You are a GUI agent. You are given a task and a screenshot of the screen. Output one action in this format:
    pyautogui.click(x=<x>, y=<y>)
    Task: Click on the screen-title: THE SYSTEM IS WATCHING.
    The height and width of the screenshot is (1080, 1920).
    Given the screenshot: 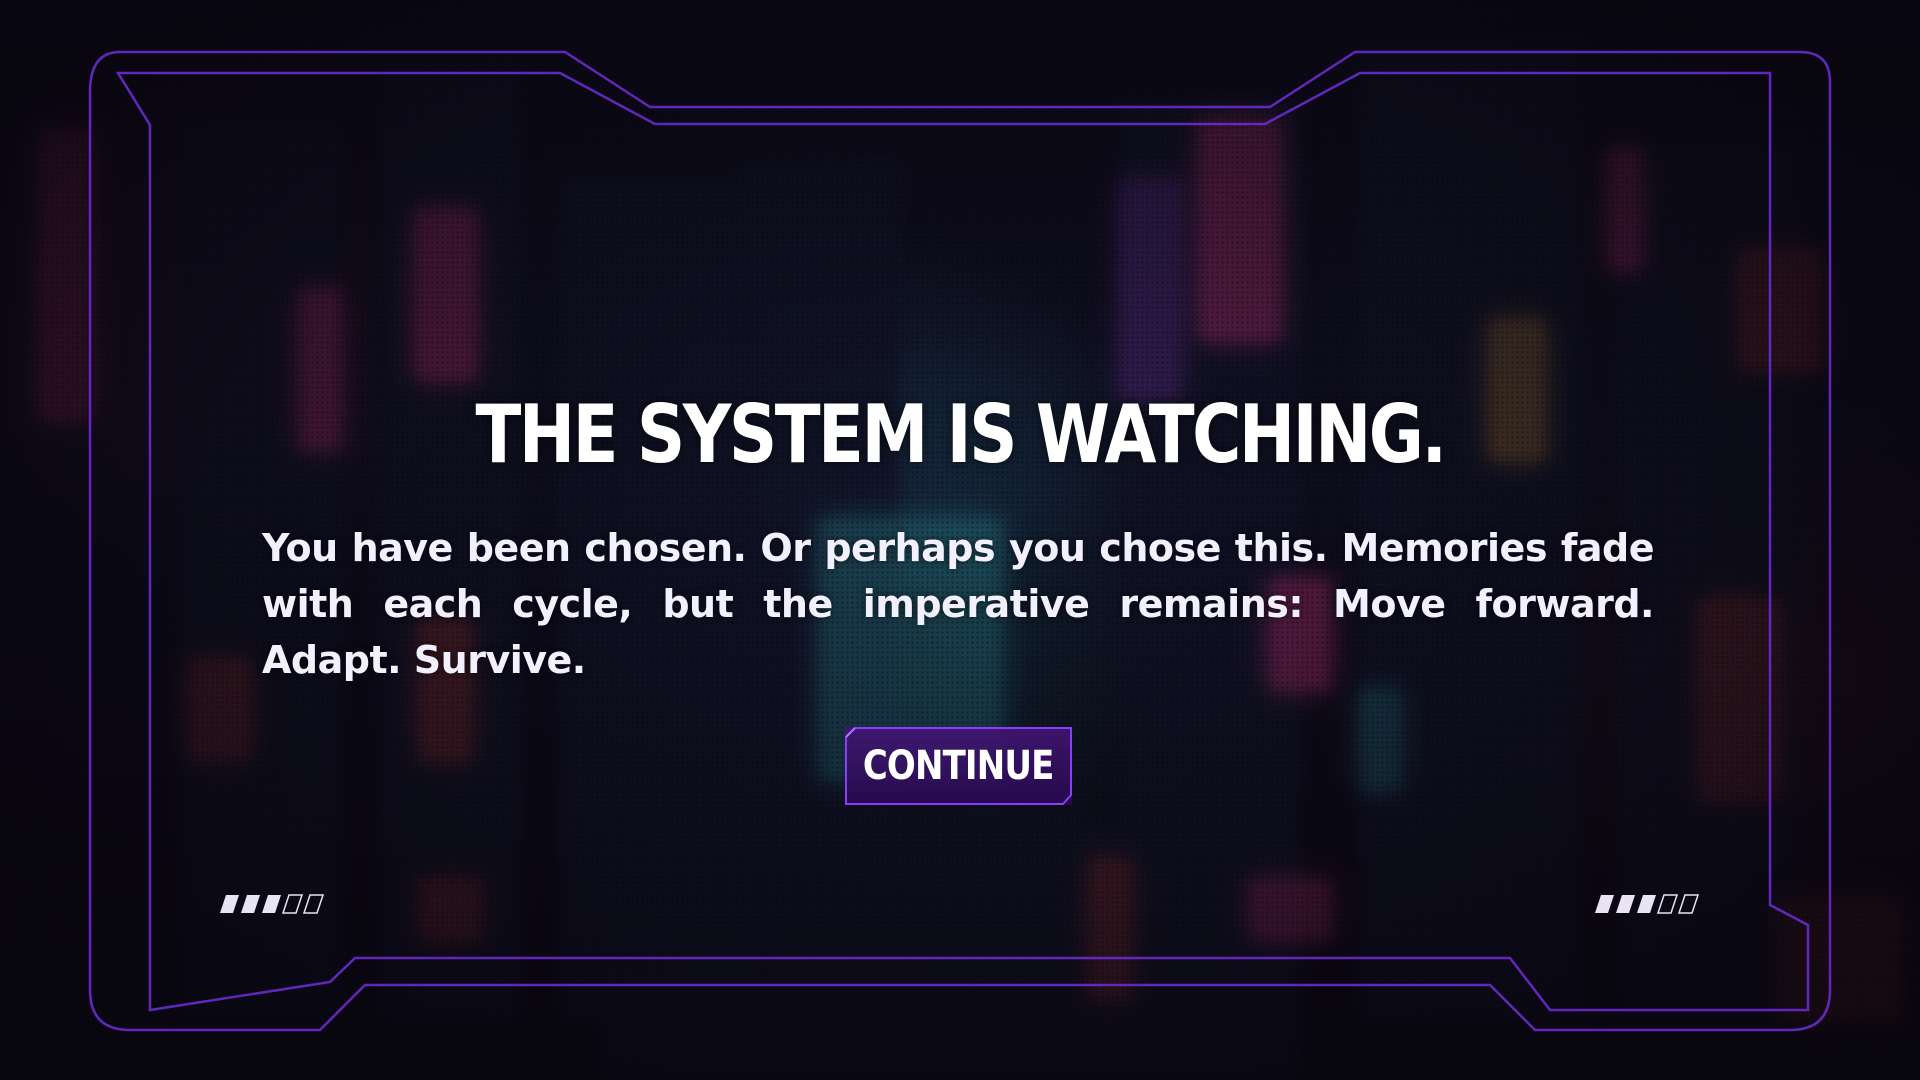 What is the action you would take?
    pyautogui.click(x=961, y=434)
    